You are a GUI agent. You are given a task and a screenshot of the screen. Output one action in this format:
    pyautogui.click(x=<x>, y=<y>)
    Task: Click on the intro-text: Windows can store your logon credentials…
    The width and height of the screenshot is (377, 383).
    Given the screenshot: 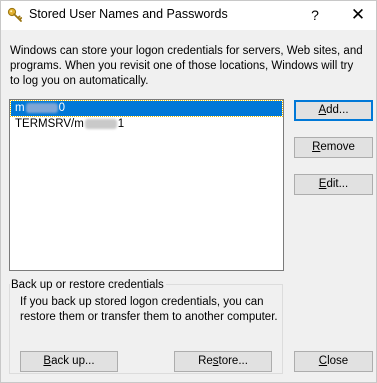 What is the action you would take?
    pyautogui.click(x=186, y=66)
    